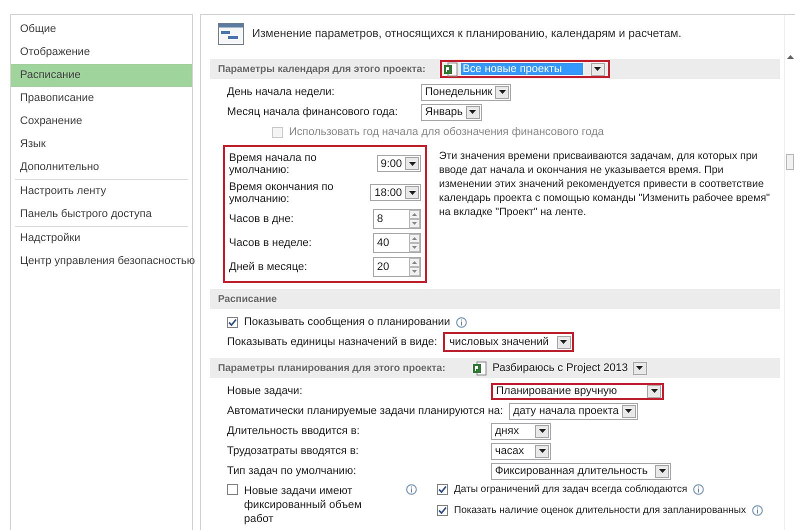  Describe the element at coordinates (322, 69) in the screenshot. I see `section-title: Параметры календаря для этого проекта:` at that location.